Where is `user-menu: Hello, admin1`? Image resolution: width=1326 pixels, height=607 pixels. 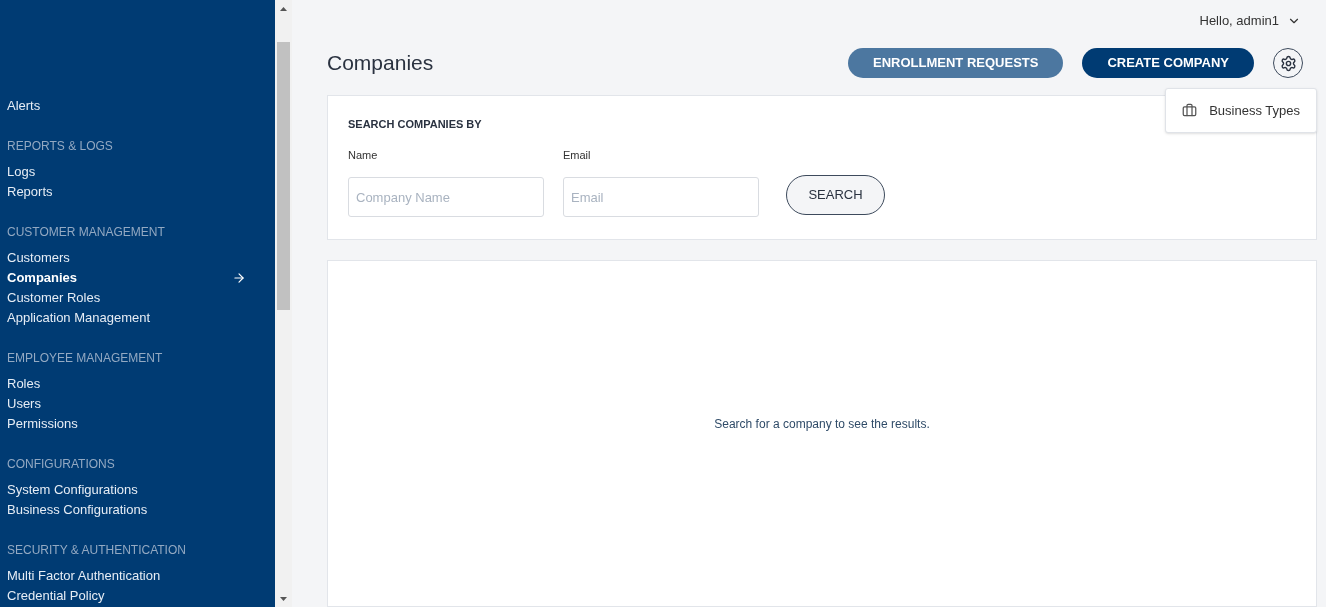 user-menu: Hello, admin1 is located at coordinates (1250, 21).